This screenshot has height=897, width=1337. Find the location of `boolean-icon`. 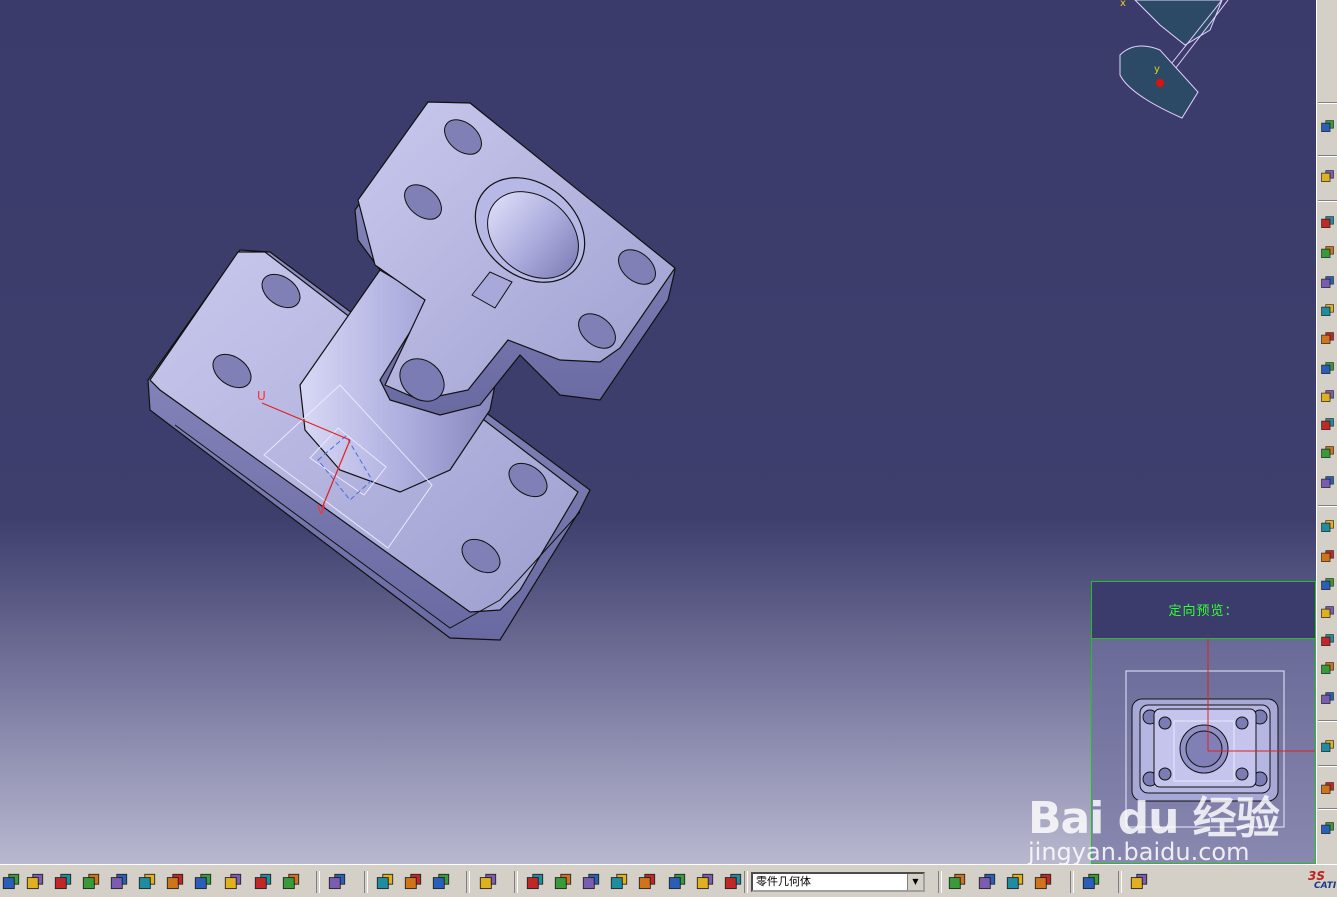

boolean-icon is located at coordinates (1327, 828).